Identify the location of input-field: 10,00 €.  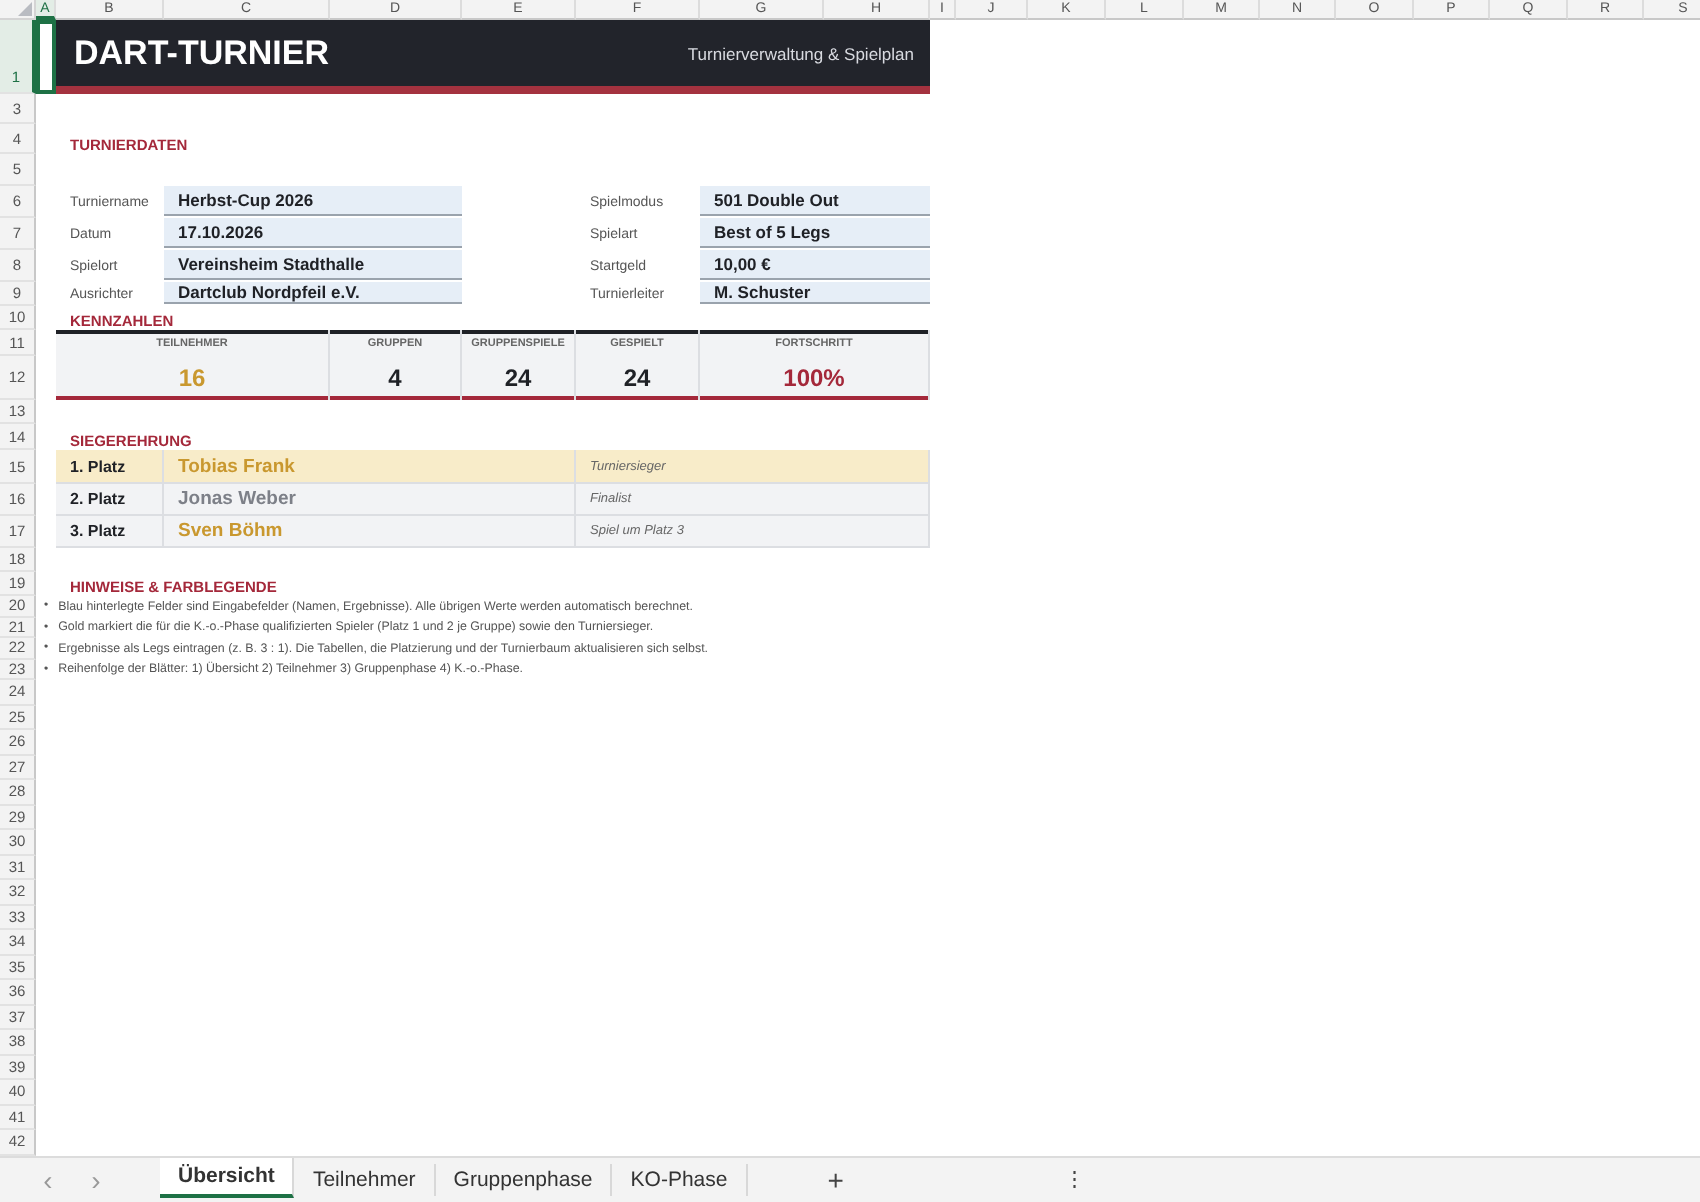
(815, 265).